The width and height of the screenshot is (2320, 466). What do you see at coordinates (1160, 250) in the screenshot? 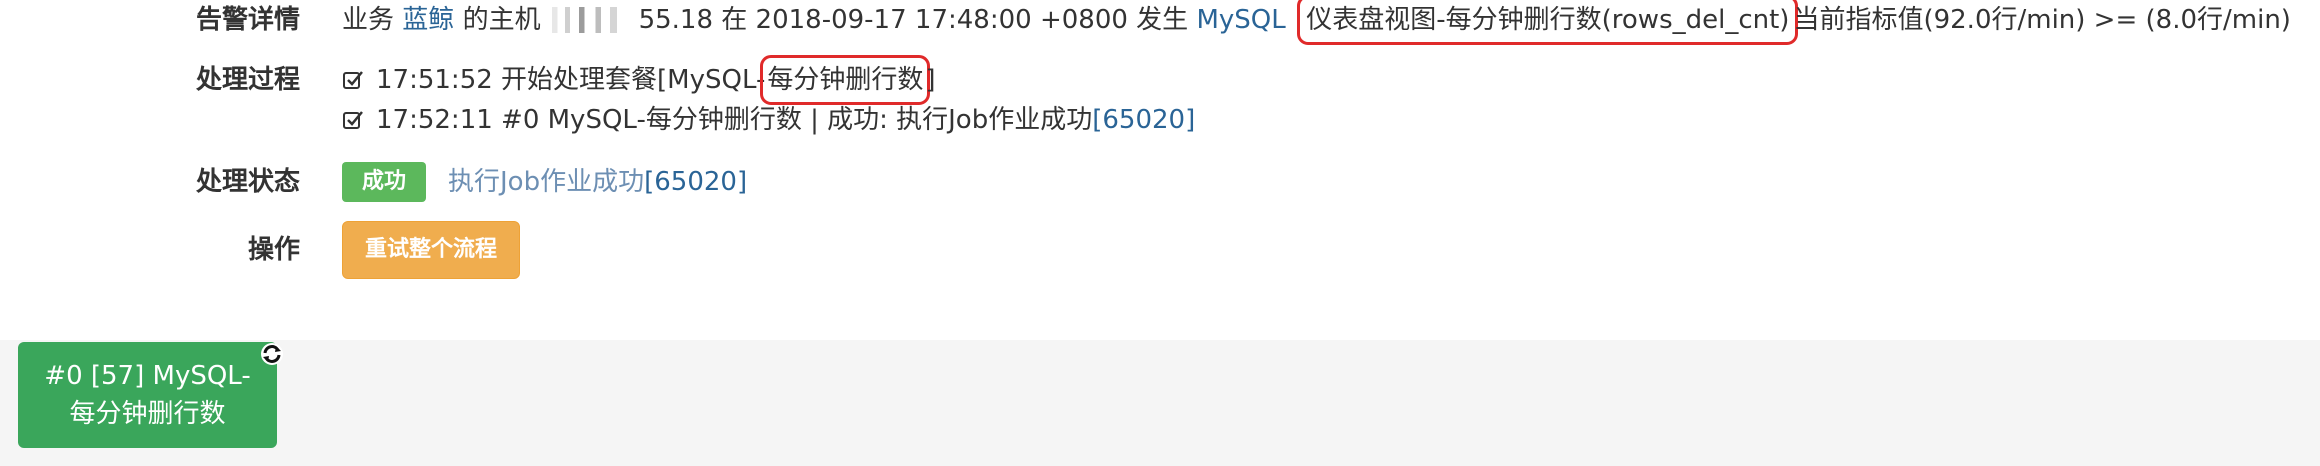
I see `action-row: 操作 重试整个流程` at bounding box center [1160, 250].